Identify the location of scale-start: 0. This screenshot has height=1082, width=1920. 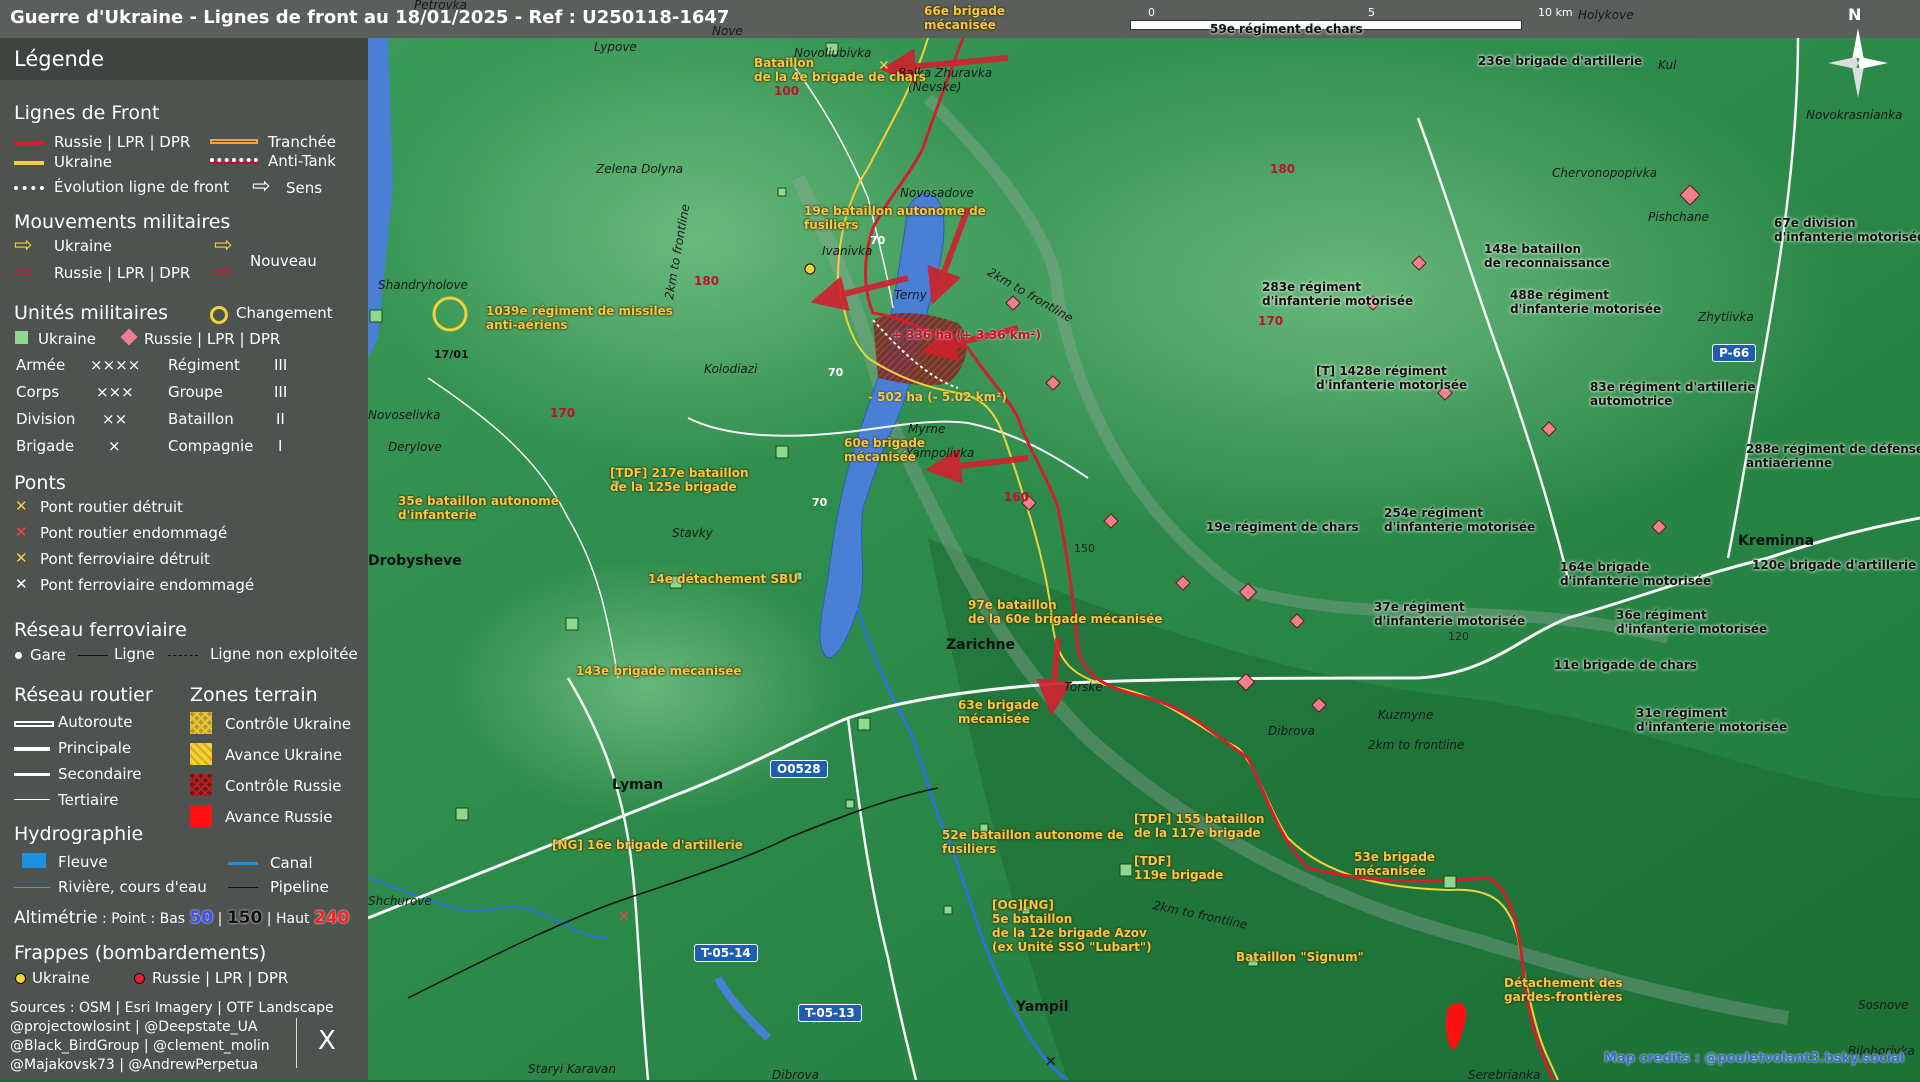
(1151, 12).